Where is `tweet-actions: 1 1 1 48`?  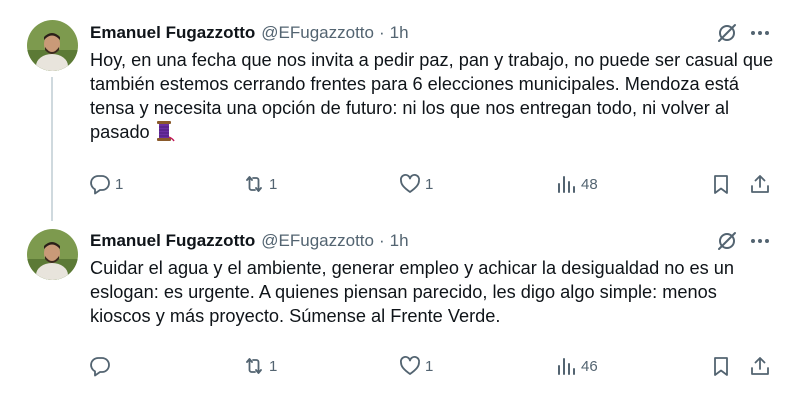
tweet-actions: 1 1 1 48 is located at coordinates (395, 184).